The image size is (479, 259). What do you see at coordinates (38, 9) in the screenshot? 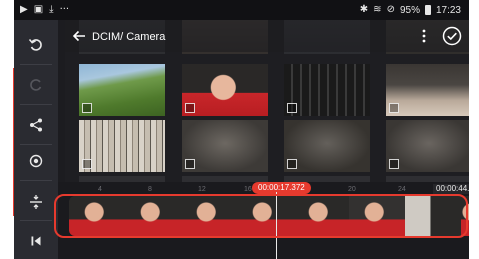
I see `image-icon: ▣` at bounding box center [38, 9].